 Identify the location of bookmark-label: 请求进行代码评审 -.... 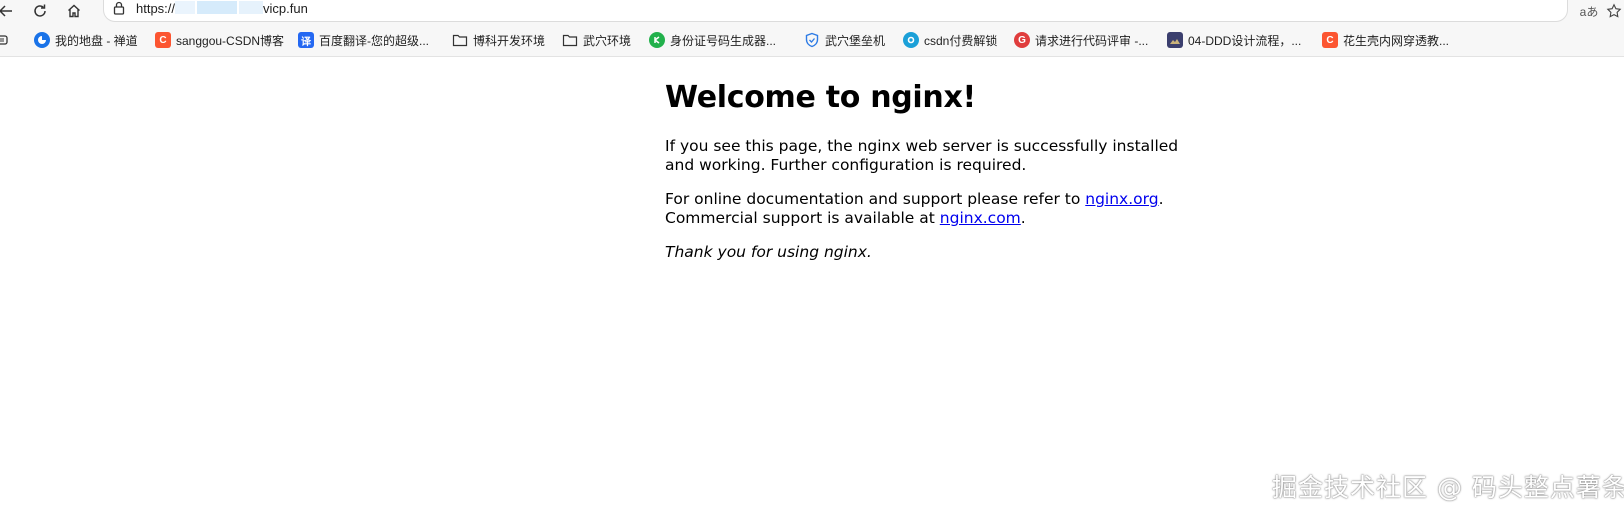
(1092, 40).